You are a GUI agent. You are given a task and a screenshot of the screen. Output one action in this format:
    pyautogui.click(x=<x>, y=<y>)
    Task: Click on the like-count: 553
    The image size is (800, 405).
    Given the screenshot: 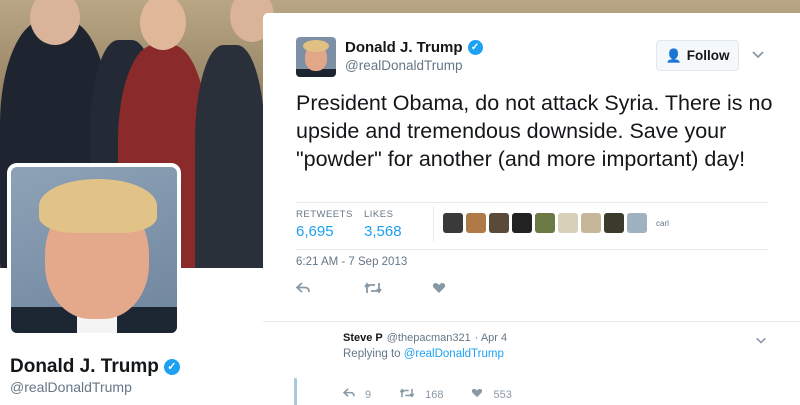 What is the action you would take?
    pyautogui.click(x=502, y=394)
    